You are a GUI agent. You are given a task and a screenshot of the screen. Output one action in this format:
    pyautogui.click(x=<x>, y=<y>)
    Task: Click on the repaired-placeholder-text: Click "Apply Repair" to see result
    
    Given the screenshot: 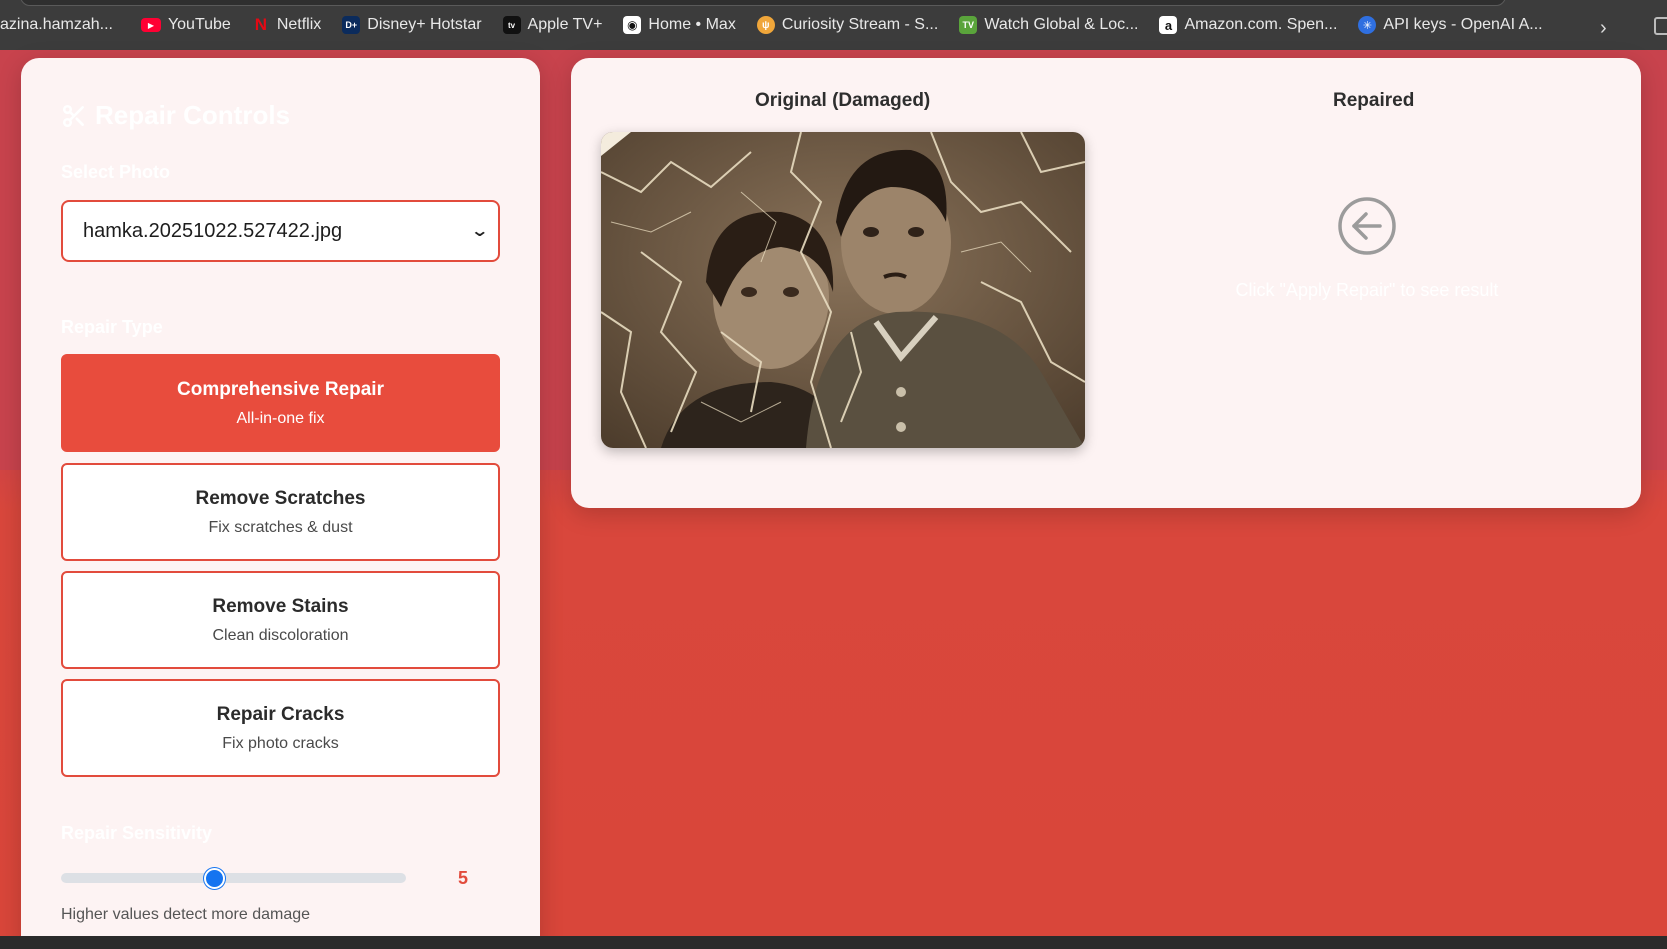 What is the action you would take?
    pyautogui.click(x=1367, y=290)
    